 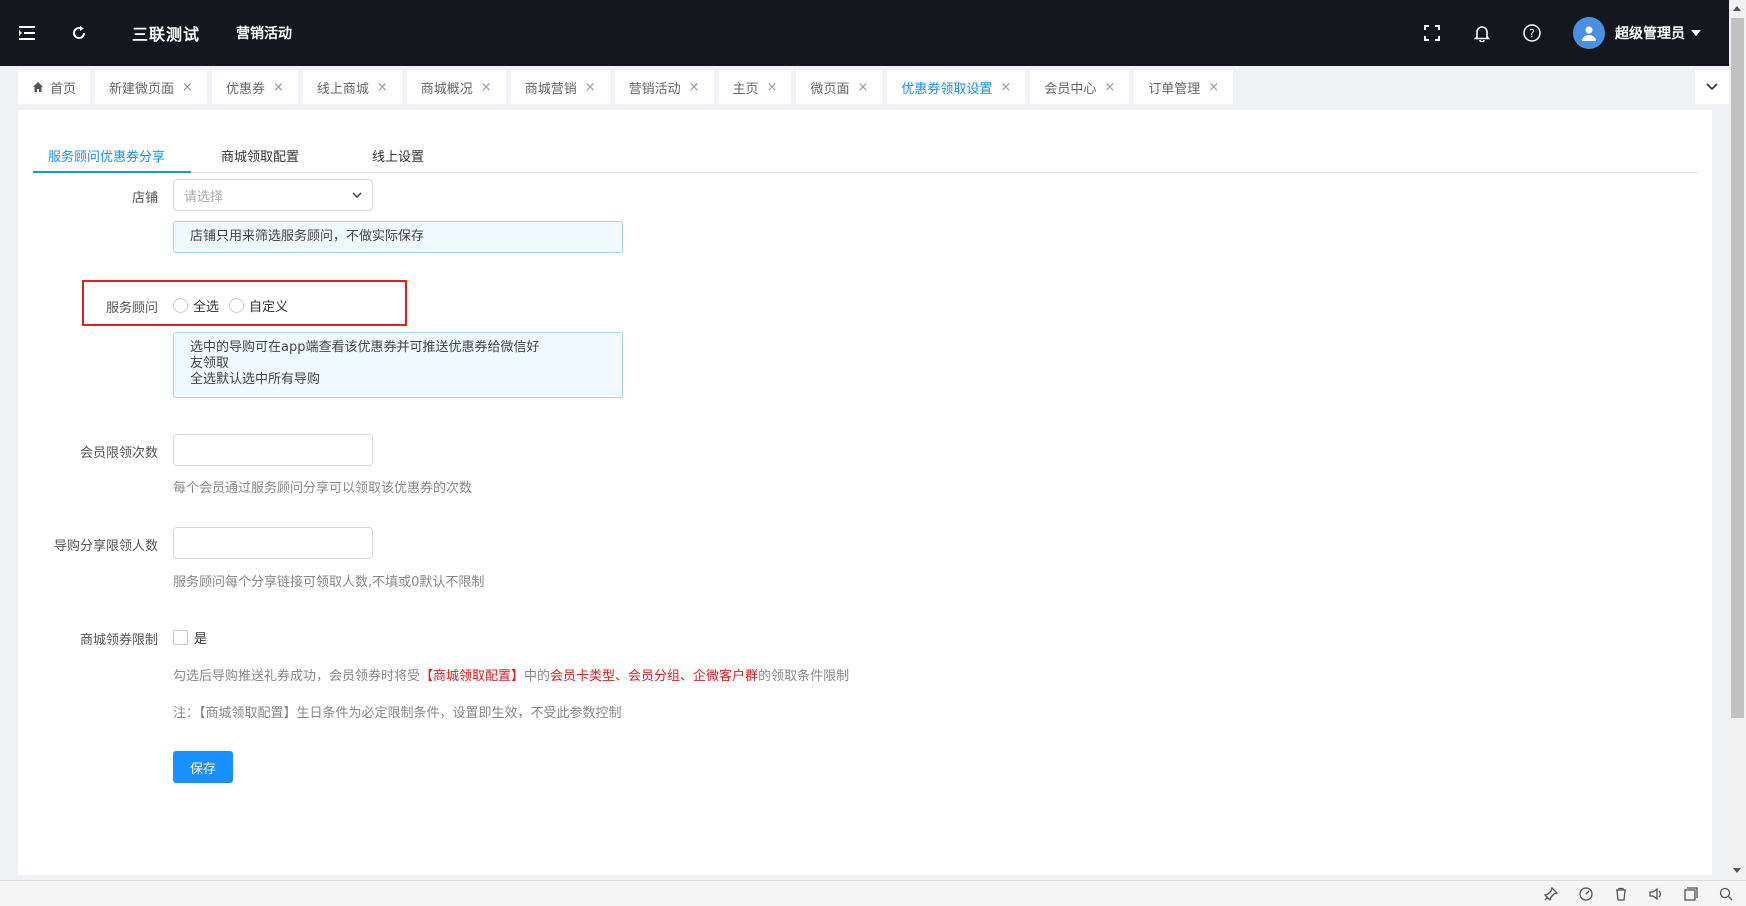 What do you see at coordinates (1737, 8) in the screenshot?
I see `scroll-up-arrow-icon` at bounding box center [1737, 8].